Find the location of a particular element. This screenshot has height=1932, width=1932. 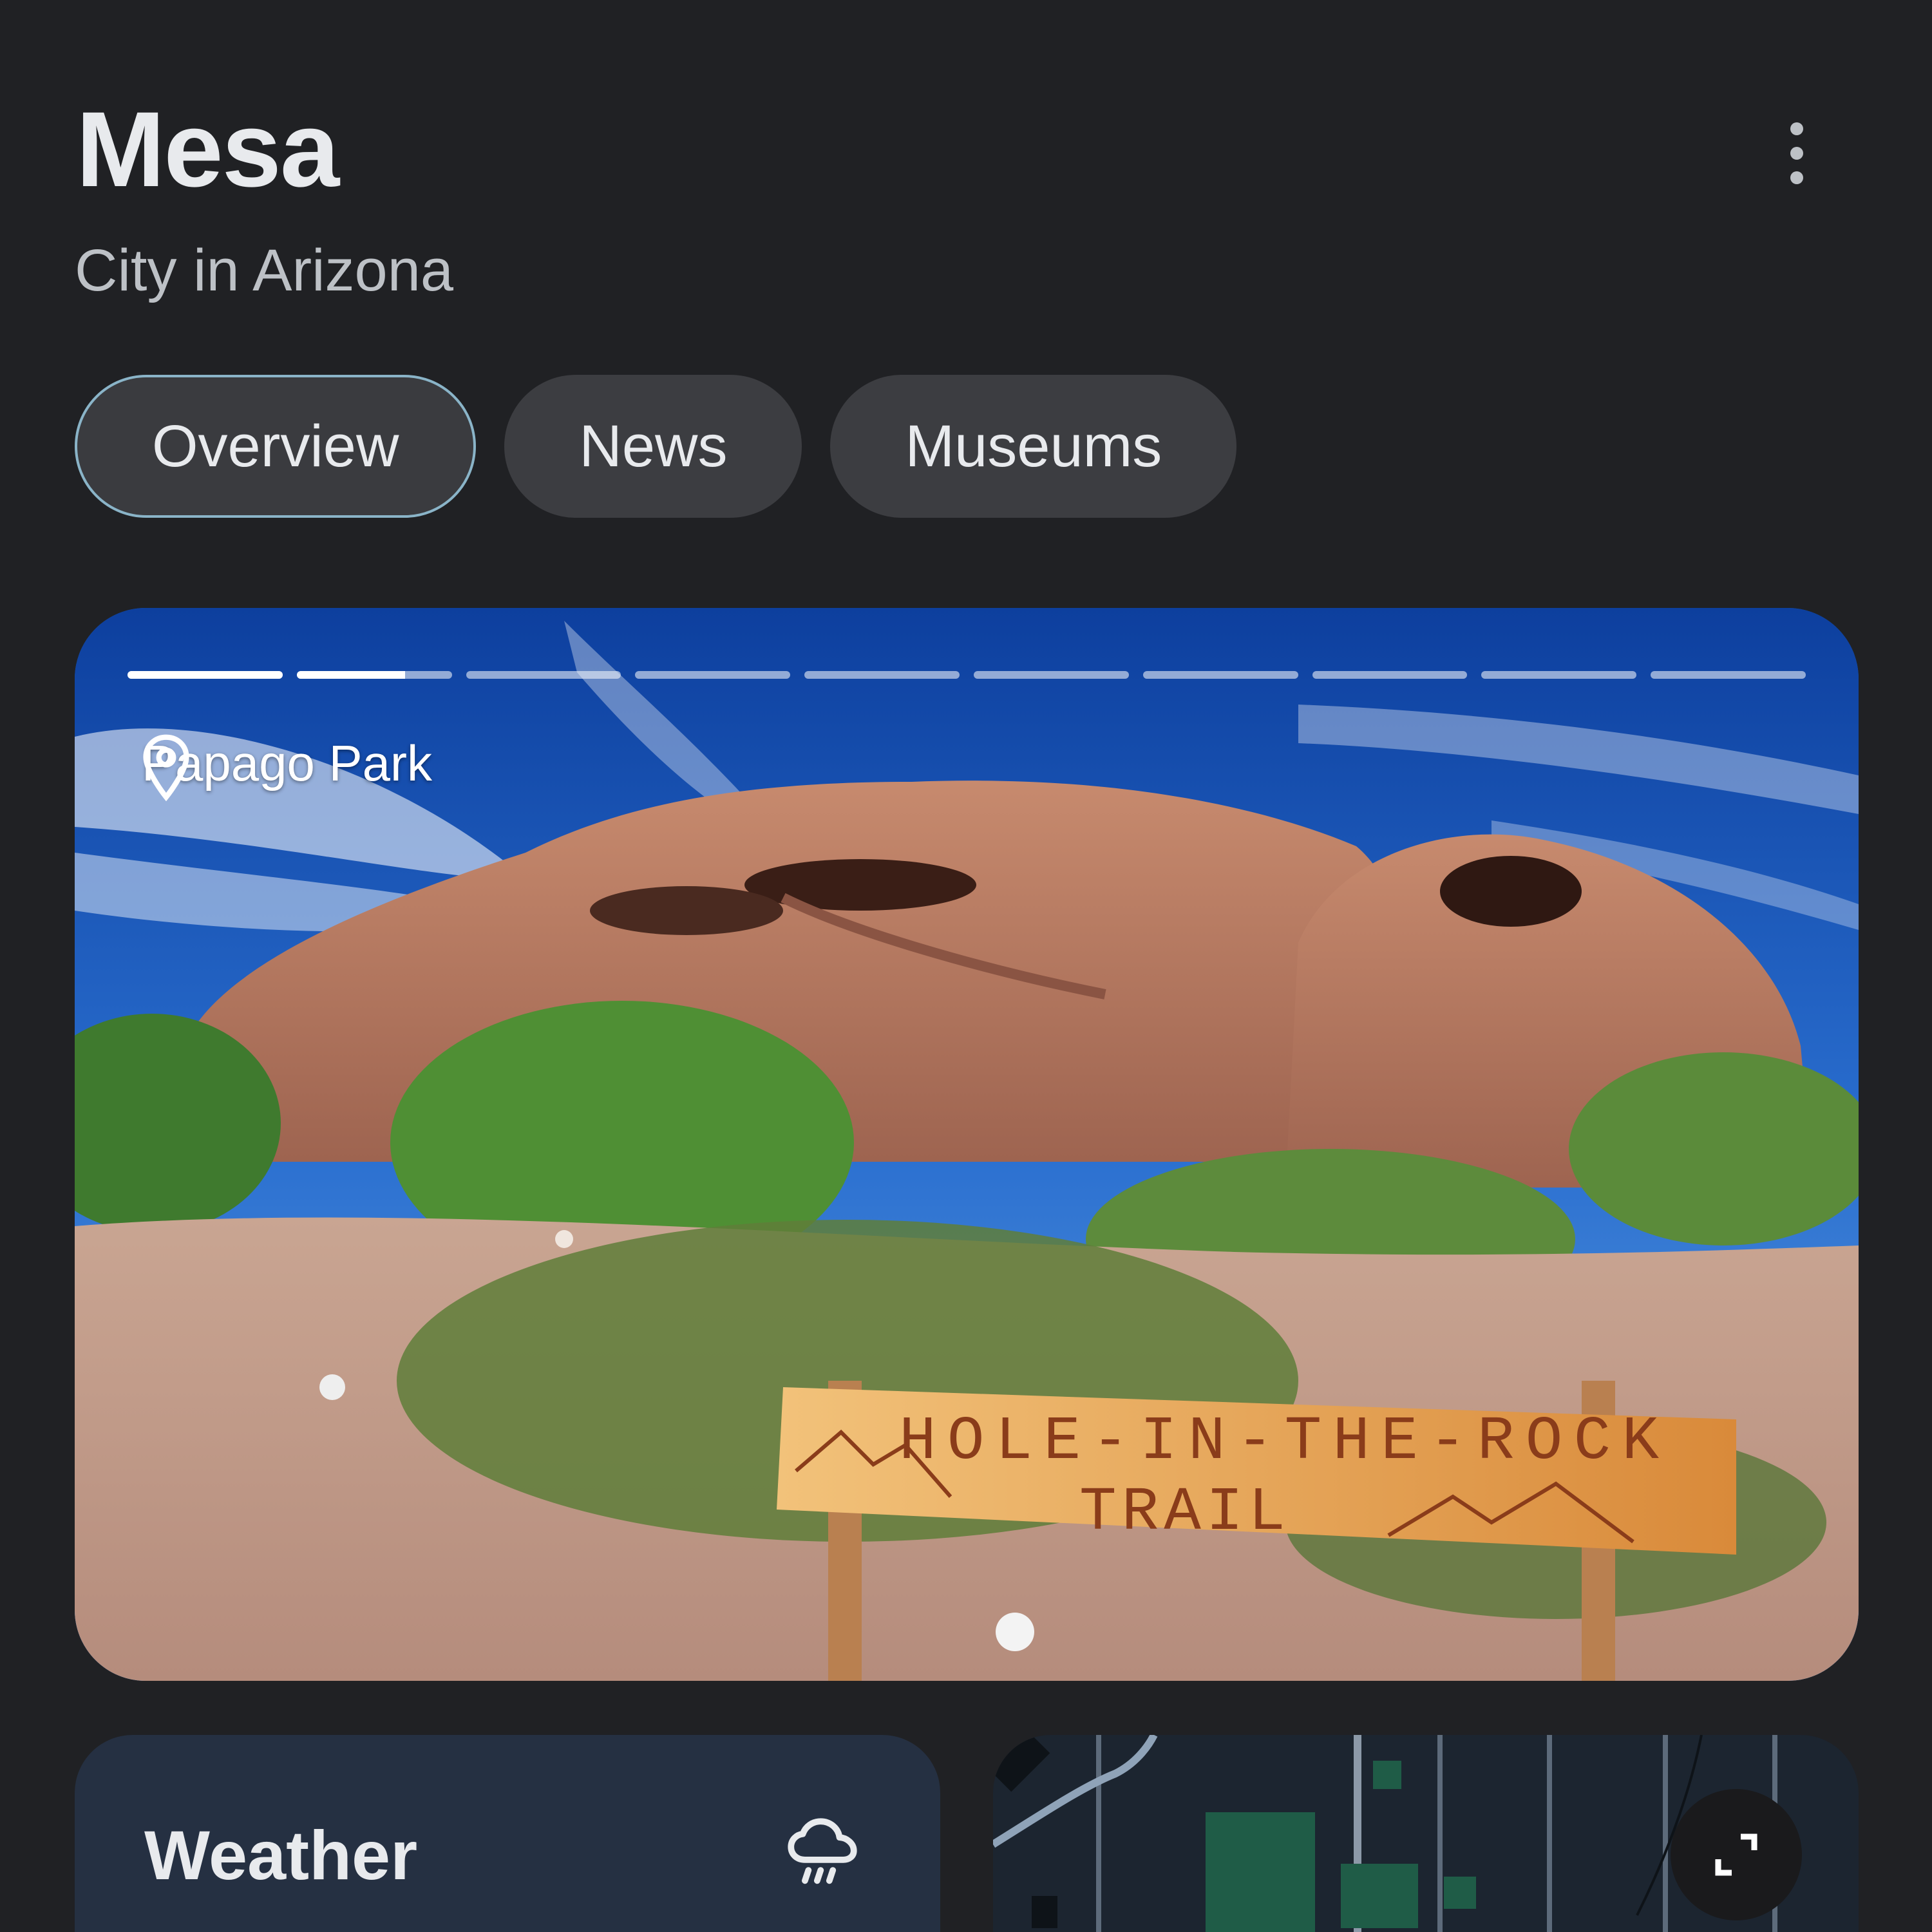

tab-overview: Overview is located at coordinates (276, 447).